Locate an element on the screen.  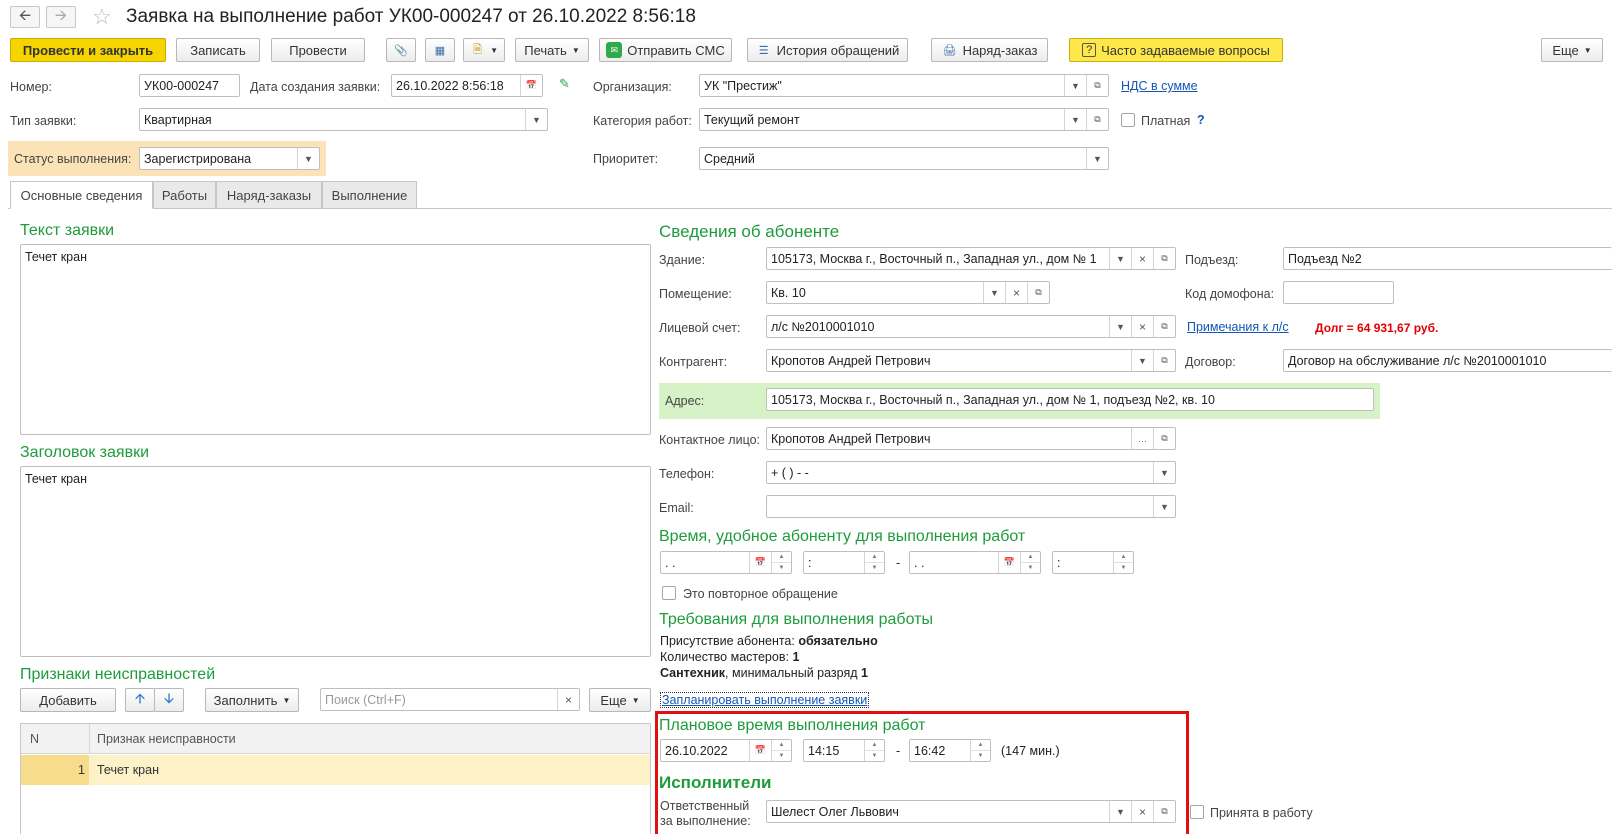
tab-main: Основные сведения is located at coordinates (81, 195).